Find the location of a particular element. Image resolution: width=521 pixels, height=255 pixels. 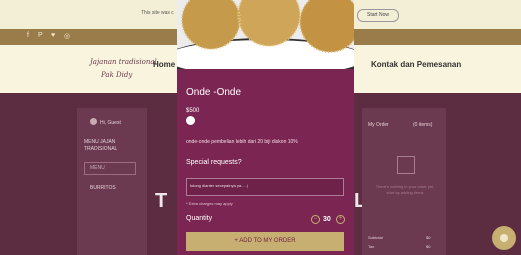

special-requests-input: tolong dianter secepatnya ya.....| is located at coordinates (265, 187).